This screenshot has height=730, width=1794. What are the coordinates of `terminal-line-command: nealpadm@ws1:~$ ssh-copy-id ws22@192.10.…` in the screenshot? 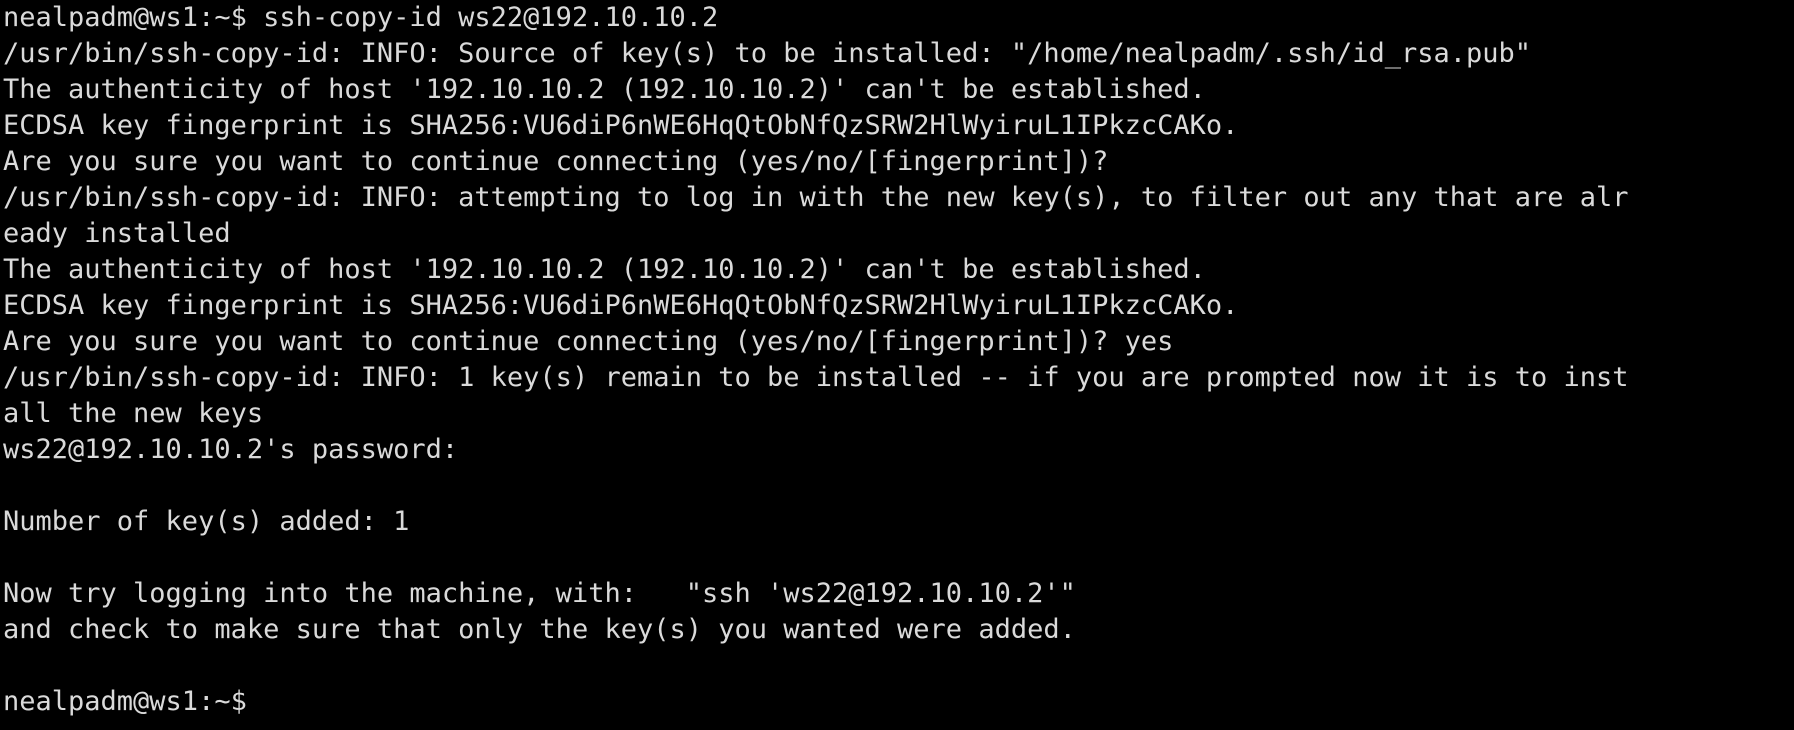 It's located at (361, 17).